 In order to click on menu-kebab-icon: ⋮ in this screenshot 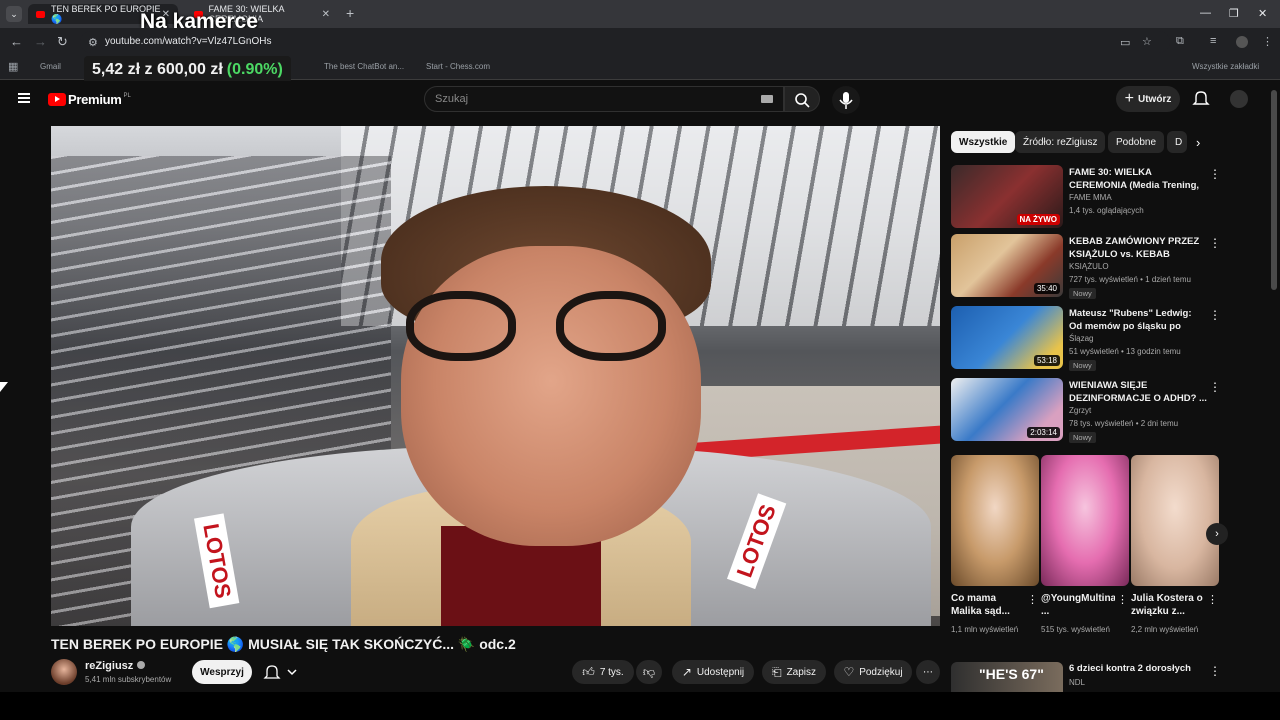, I will do `click(1267, 41)`.